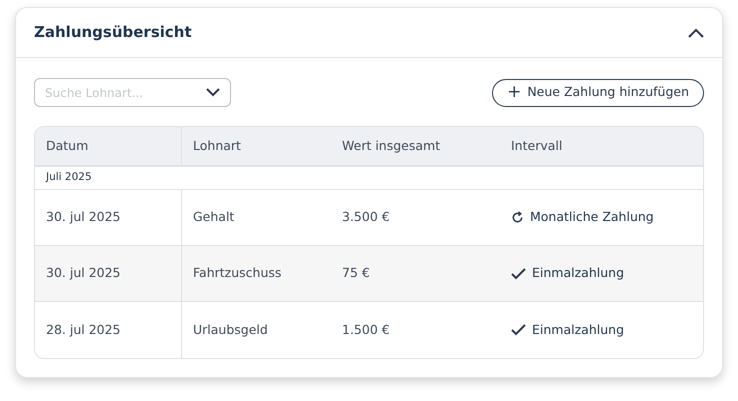 The image size is (738, 401). Describe the element at coordinates (113, 33) in the screenshot. I see `panel-title: Zahlungsübersicht` at that location.